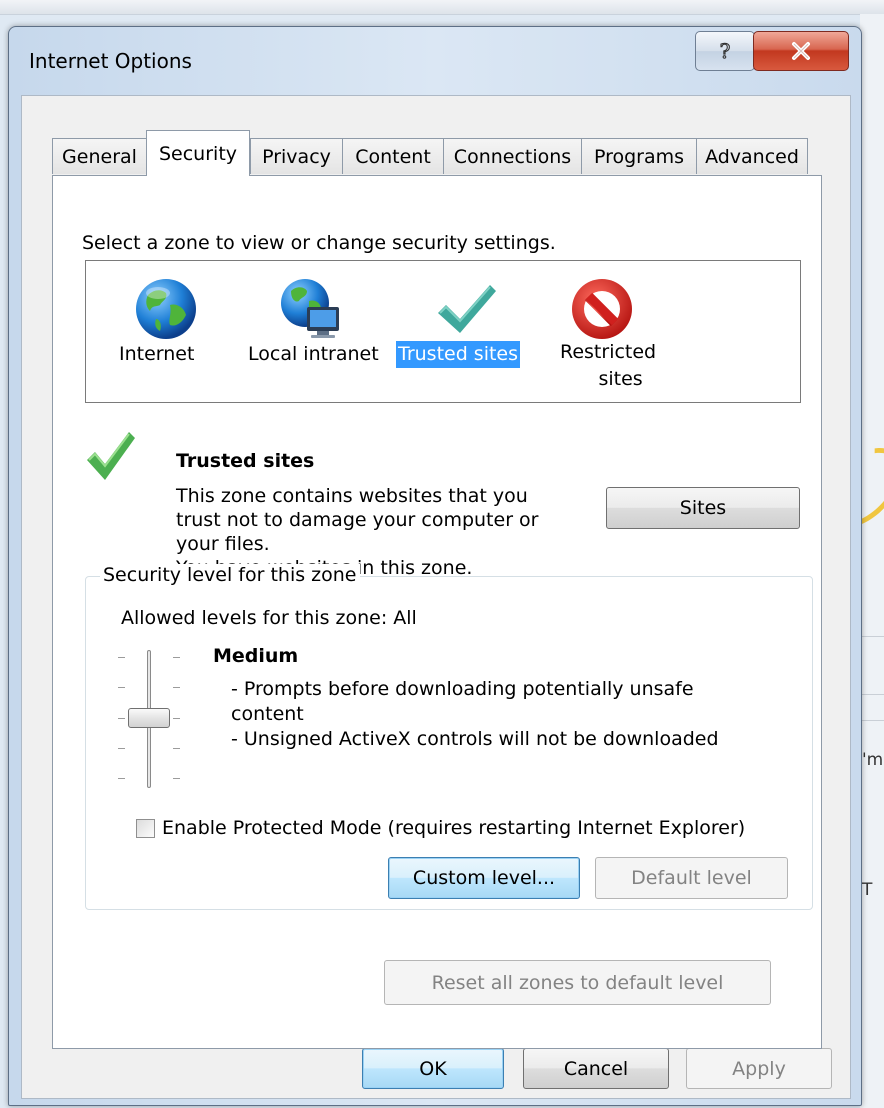 Image resolution: width=884 pixels, height=1108 pixels. Describe the element at coordinates (458, 354) in the screenshot. I see `zone-label-selected: Trusted sites` at that location.